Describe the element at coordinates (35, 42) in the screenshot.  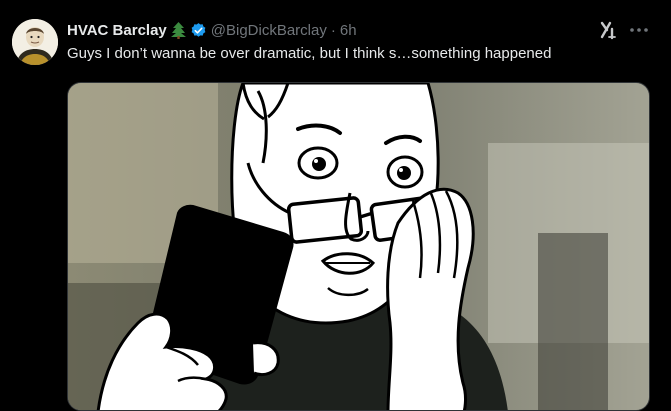
I see `avatar` at that location.